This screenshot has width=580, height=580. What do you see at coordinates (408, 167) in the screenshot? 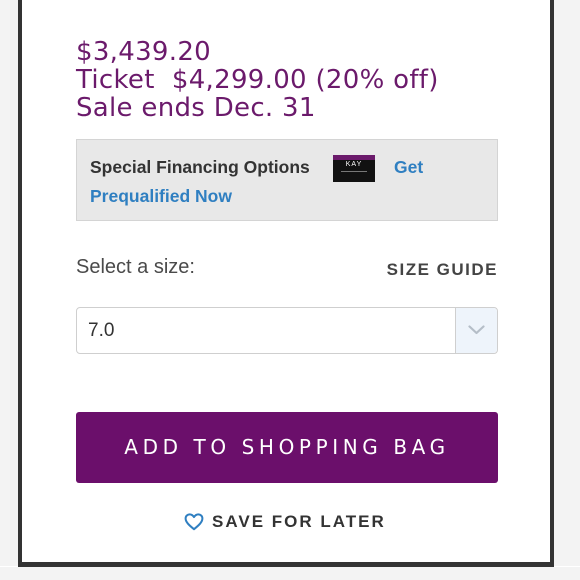
I see `get-prequalified-link: Get` at bounding box center [408, 167].